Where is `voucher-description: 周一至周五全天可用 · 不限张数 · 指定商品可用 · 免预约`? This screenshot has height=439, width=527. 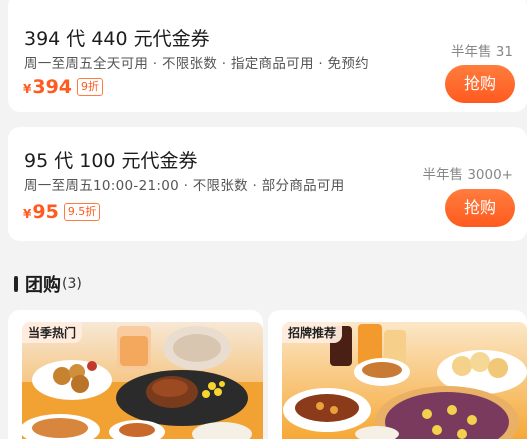
voucher-description: 周一至周五全天可用 · 不限张数 · 指定商品可用 · 免预约 is located at coordinates (196, 64).